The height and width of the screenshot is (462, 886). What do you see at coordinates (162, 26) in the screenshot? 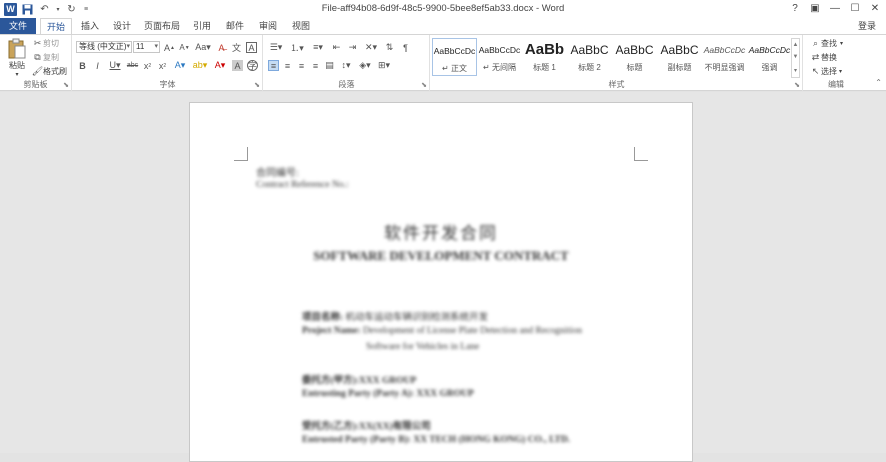
I see `tab-layout: 页面布局` at bounding box center [162, 26].